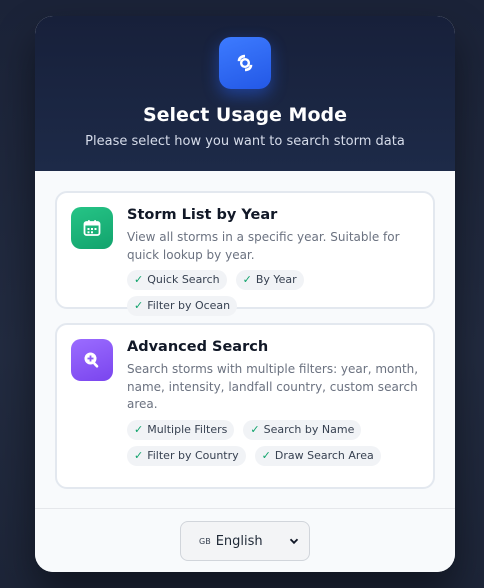 The height and width of the screenshot is (588, 484). What do you see at coordinates (239, 541) in the screenshot?
I see `language-label: English` at bounding box center [239, 541].